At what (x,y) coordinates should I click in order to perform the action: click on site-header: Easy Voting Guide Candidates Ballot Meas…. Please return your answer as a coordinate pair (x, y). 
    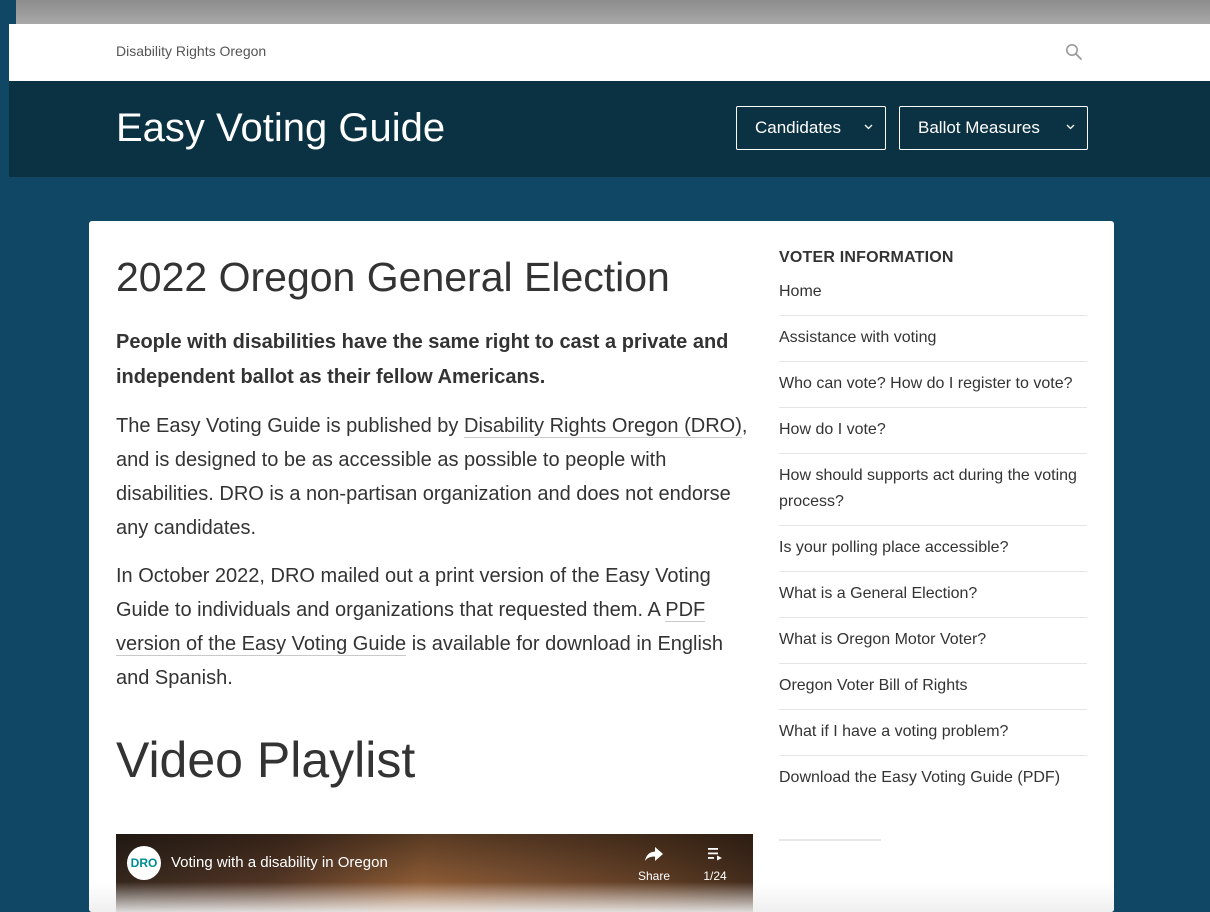
    Looking at the image, I should click on (609, 129).